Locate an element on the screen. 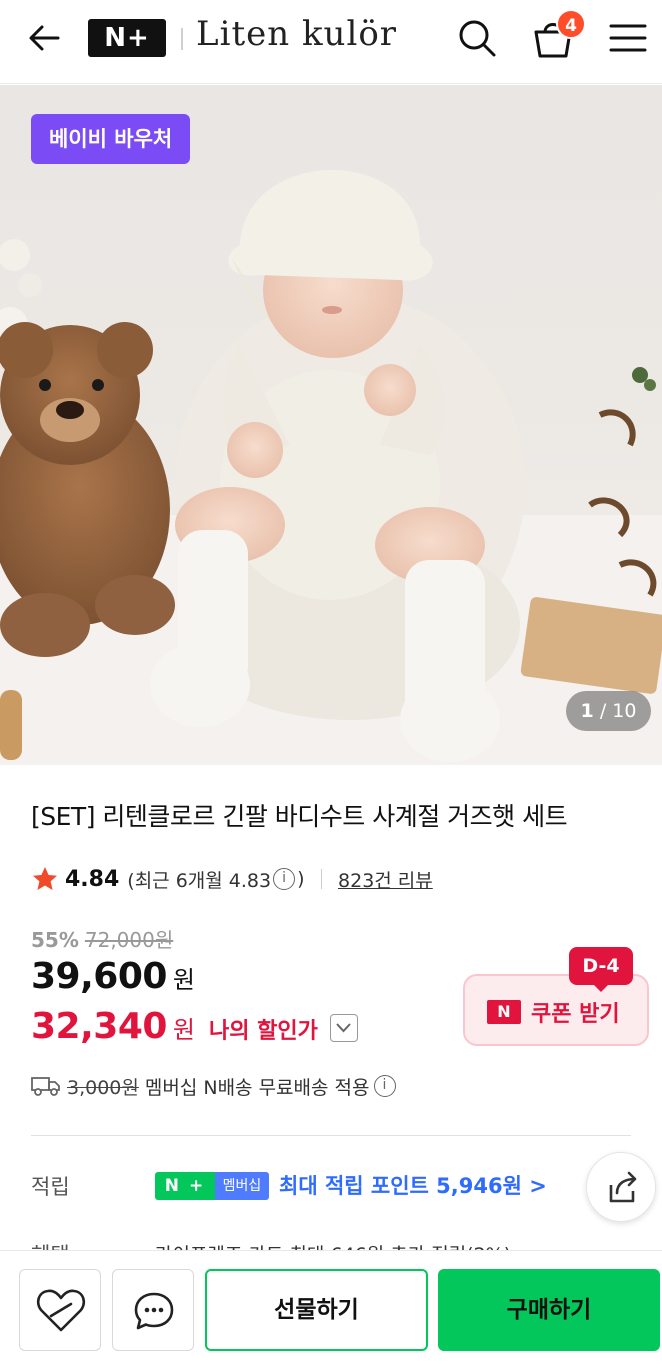 Image resolution: width=662 pixels, height=1369 pixels. membership-text: 멤버십 is located at coordinates (242, 1186).